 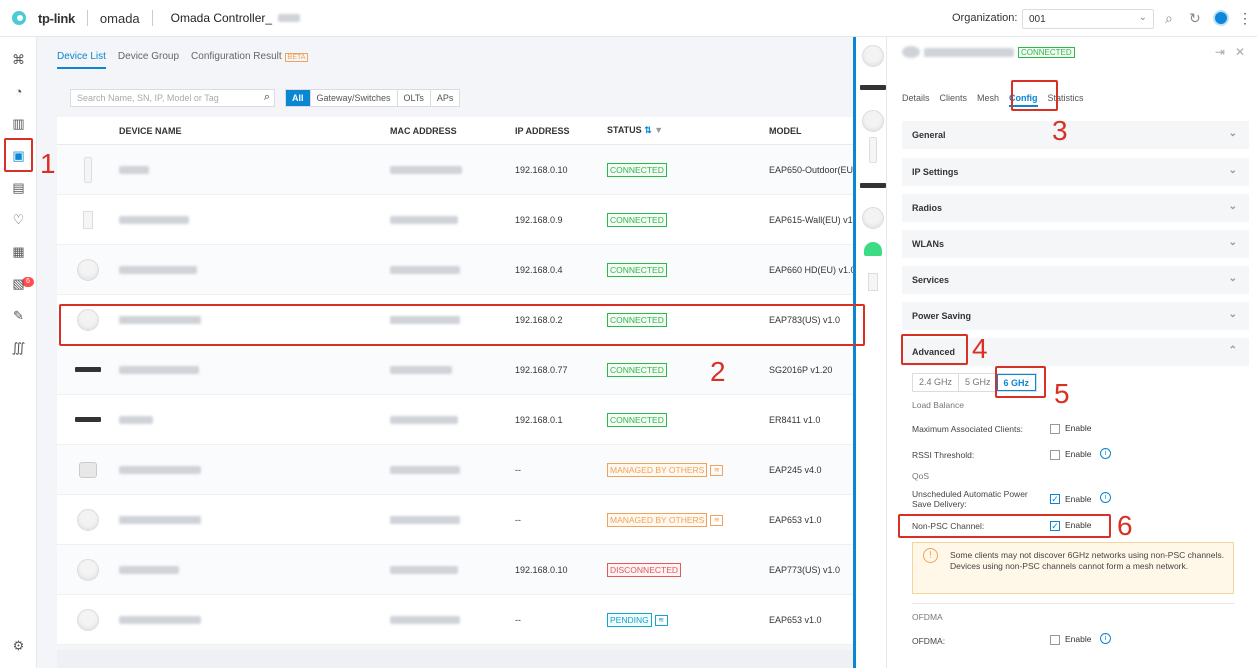 I want to click on status-badge: MANAGED BY OTHERS, so click(x=657, y=469).